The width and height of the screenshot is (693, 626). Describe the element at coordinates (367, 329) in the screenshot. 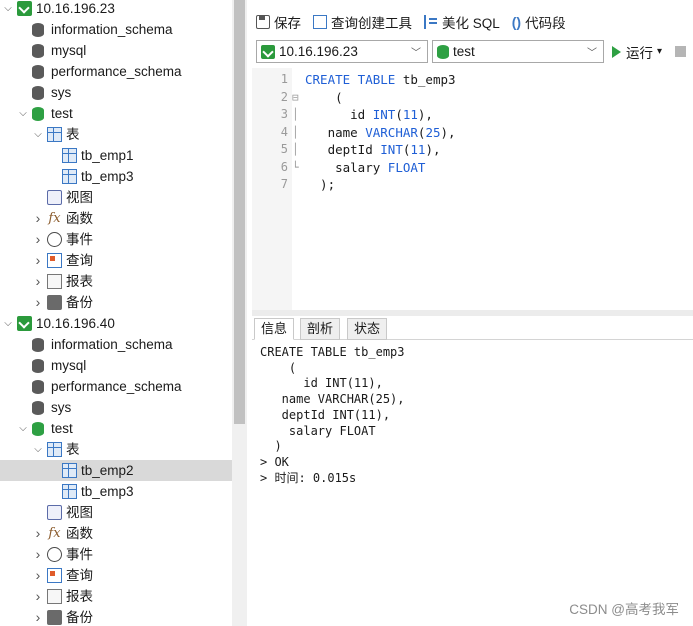

I see `tab-status: 状态` at that location.